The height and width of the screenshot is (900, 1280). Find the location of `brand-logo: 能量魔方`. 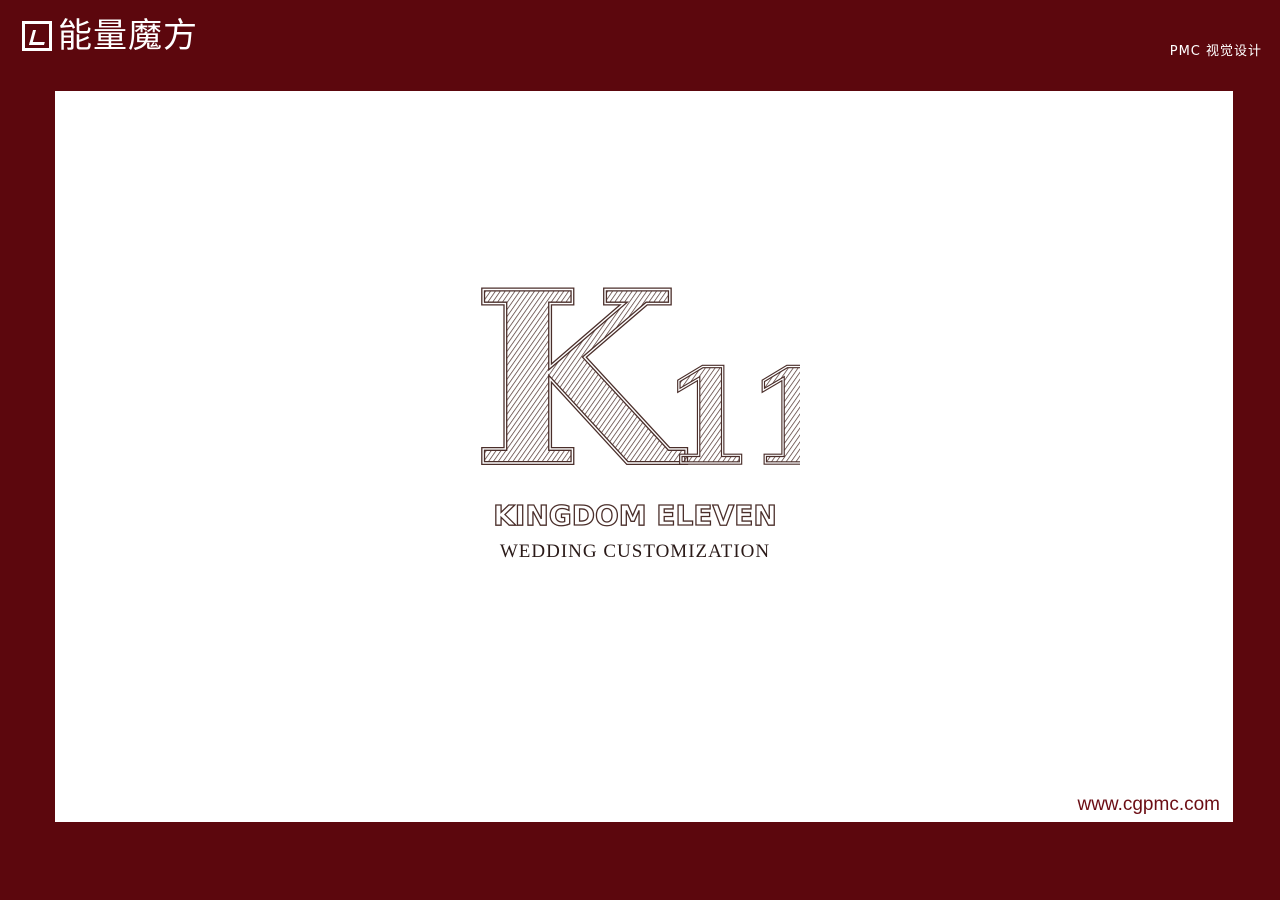

brand-logo: 能量魔方 is located at coordinates (110, 36).